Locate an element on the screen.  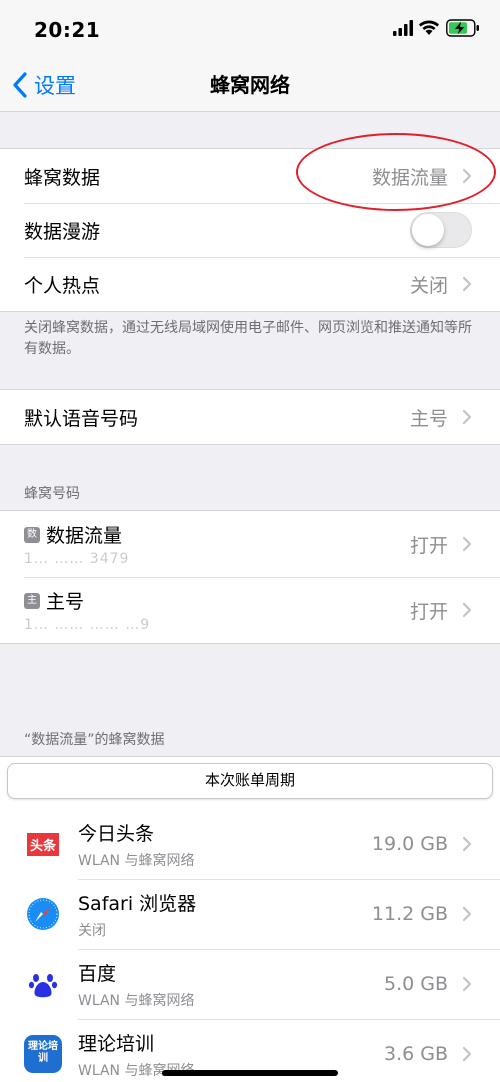
personal-hotspot-row: 个人热点 关闭 is located at coordinates (250, 284).